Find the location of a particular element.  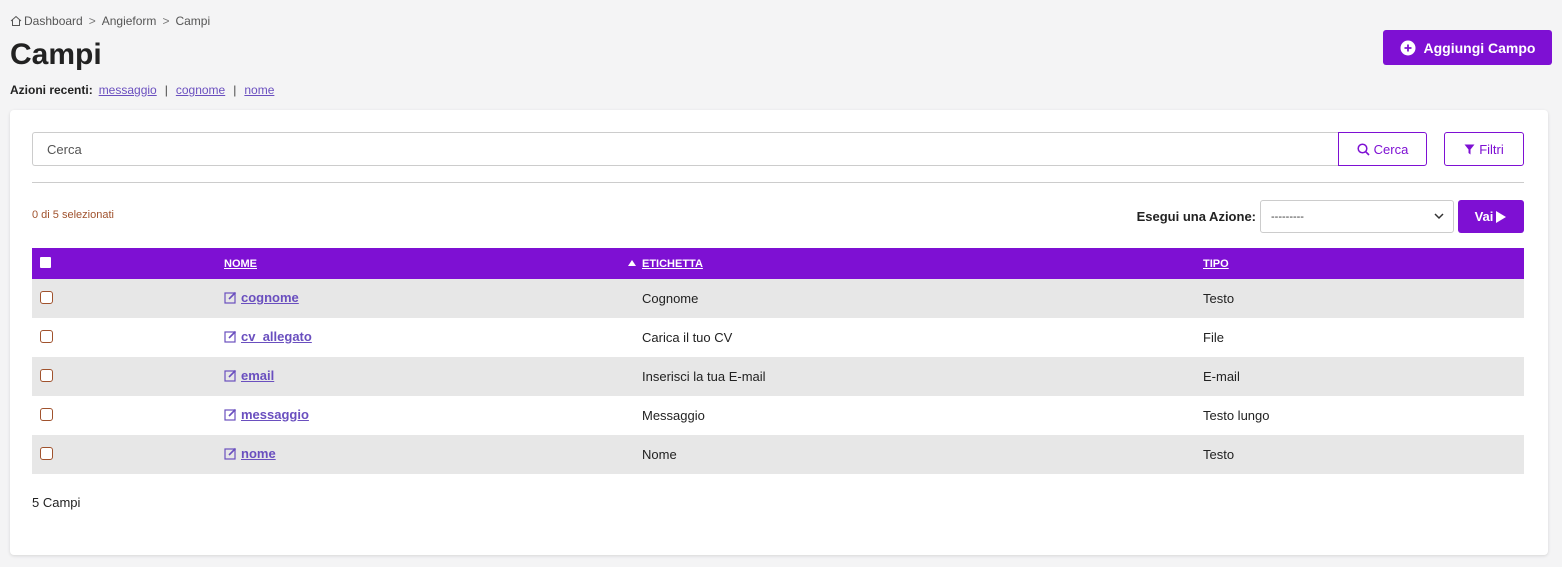

recent-action-link: messaggio is located at coordinates (128, 90).